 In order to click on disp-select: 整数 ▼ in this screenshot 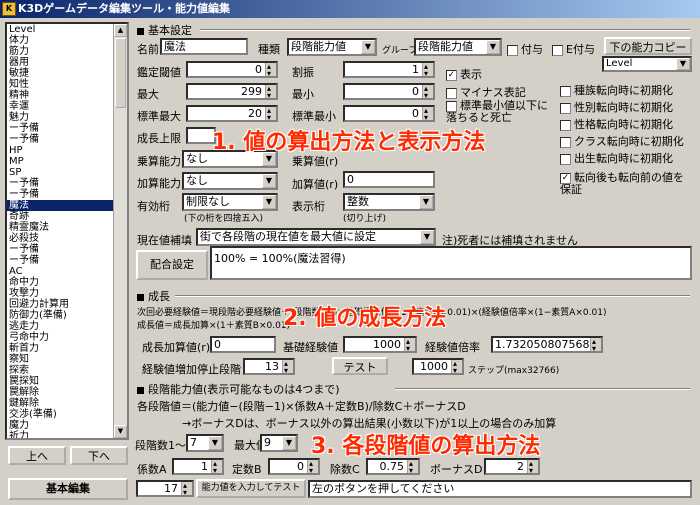, I will do `click(389, 202)`.